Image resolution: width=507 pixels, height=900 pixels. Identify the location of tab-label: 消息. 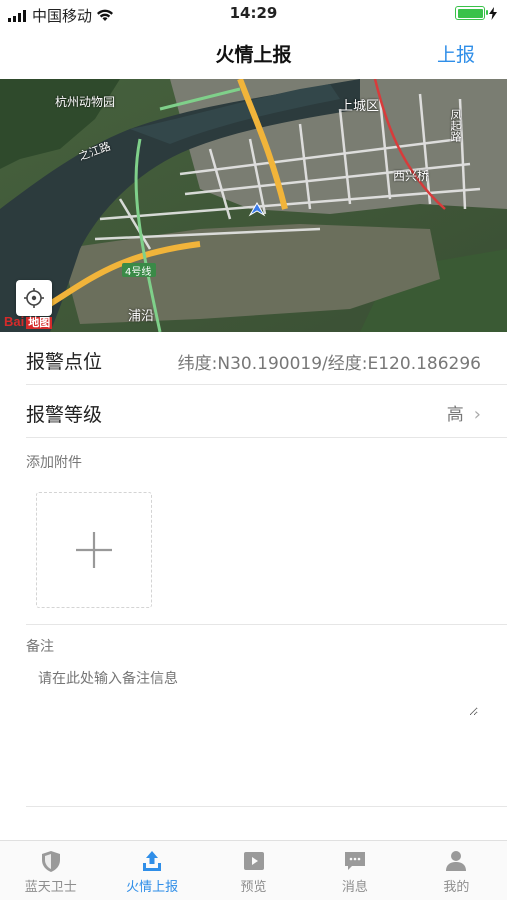
(354, 887).